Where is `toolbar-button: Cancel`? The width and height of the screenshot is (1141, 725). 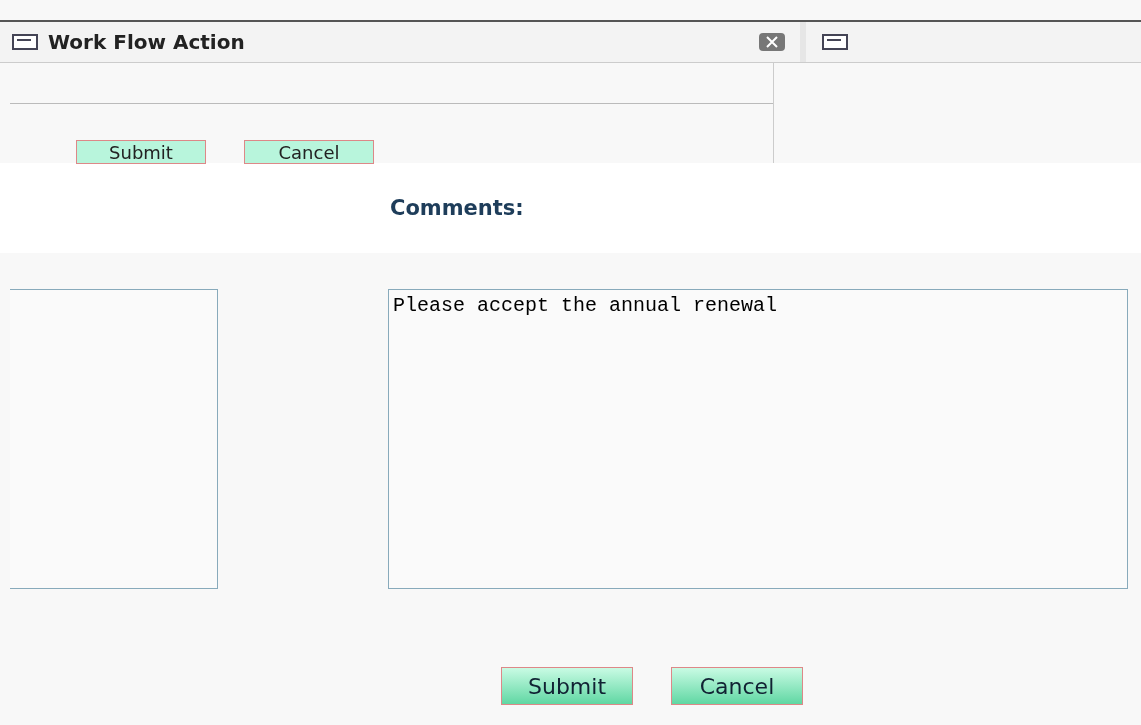 toolbar-button: Cancel is located at coordinates (309, 152).